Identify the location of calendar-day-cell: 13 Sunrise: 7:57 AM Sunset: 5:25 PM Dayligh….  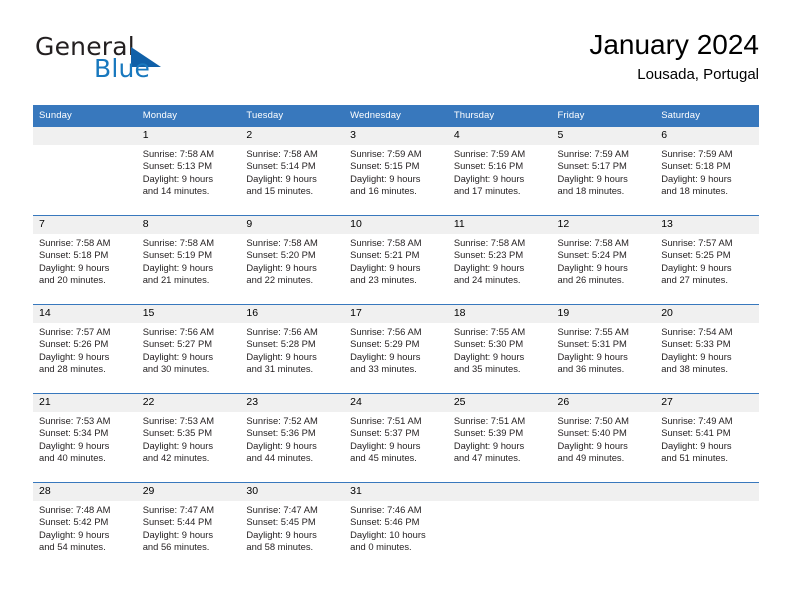
(707, 260).